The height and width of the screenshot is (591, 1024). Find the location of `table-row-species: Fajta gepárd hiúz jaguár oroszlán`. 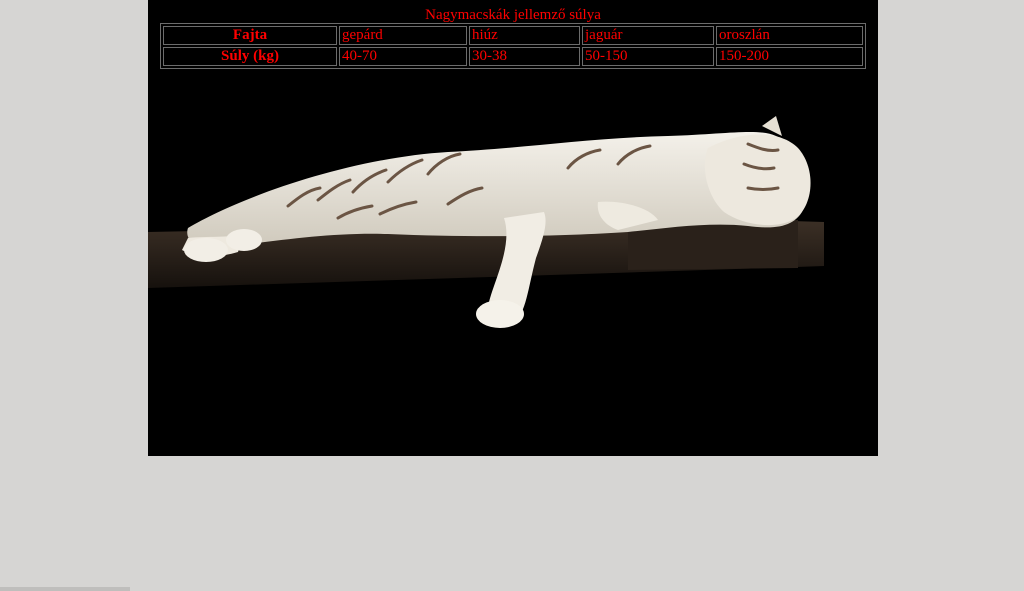

table-row-species: Fajta gepárd hiúz jaguár oroszlán is located at coordinates (513, 35).